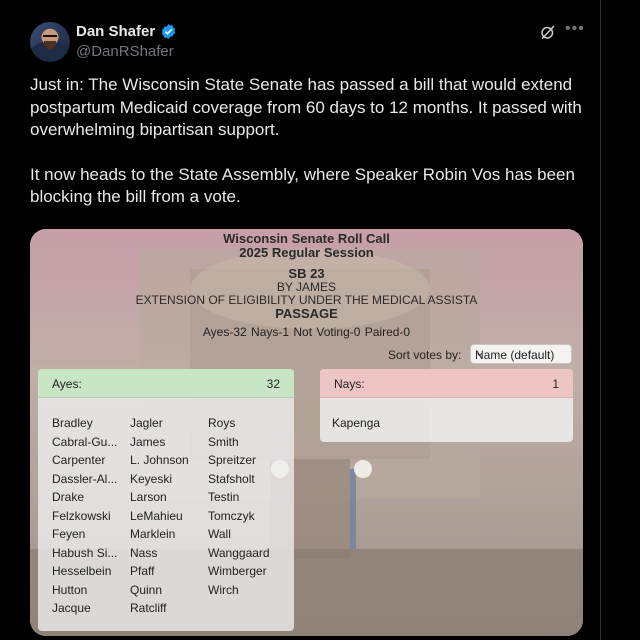 This screenshot has height=640, width=640. I want to click on senator-name: L. Johnson, so click(159, 460).